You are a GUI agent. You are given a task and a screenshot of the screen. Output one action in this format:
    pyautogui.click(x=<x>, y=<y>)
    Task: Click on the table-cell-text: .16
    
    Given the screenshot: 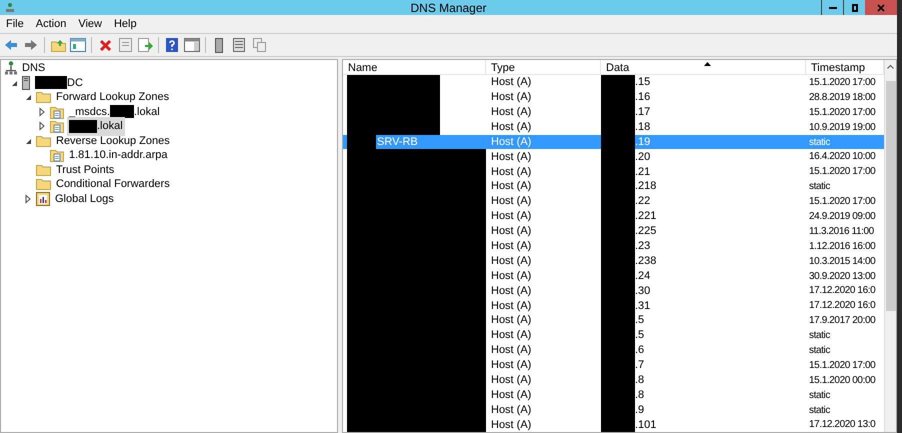 What is the action you would take?
    pyautogui.click(x=642, y=98)
    